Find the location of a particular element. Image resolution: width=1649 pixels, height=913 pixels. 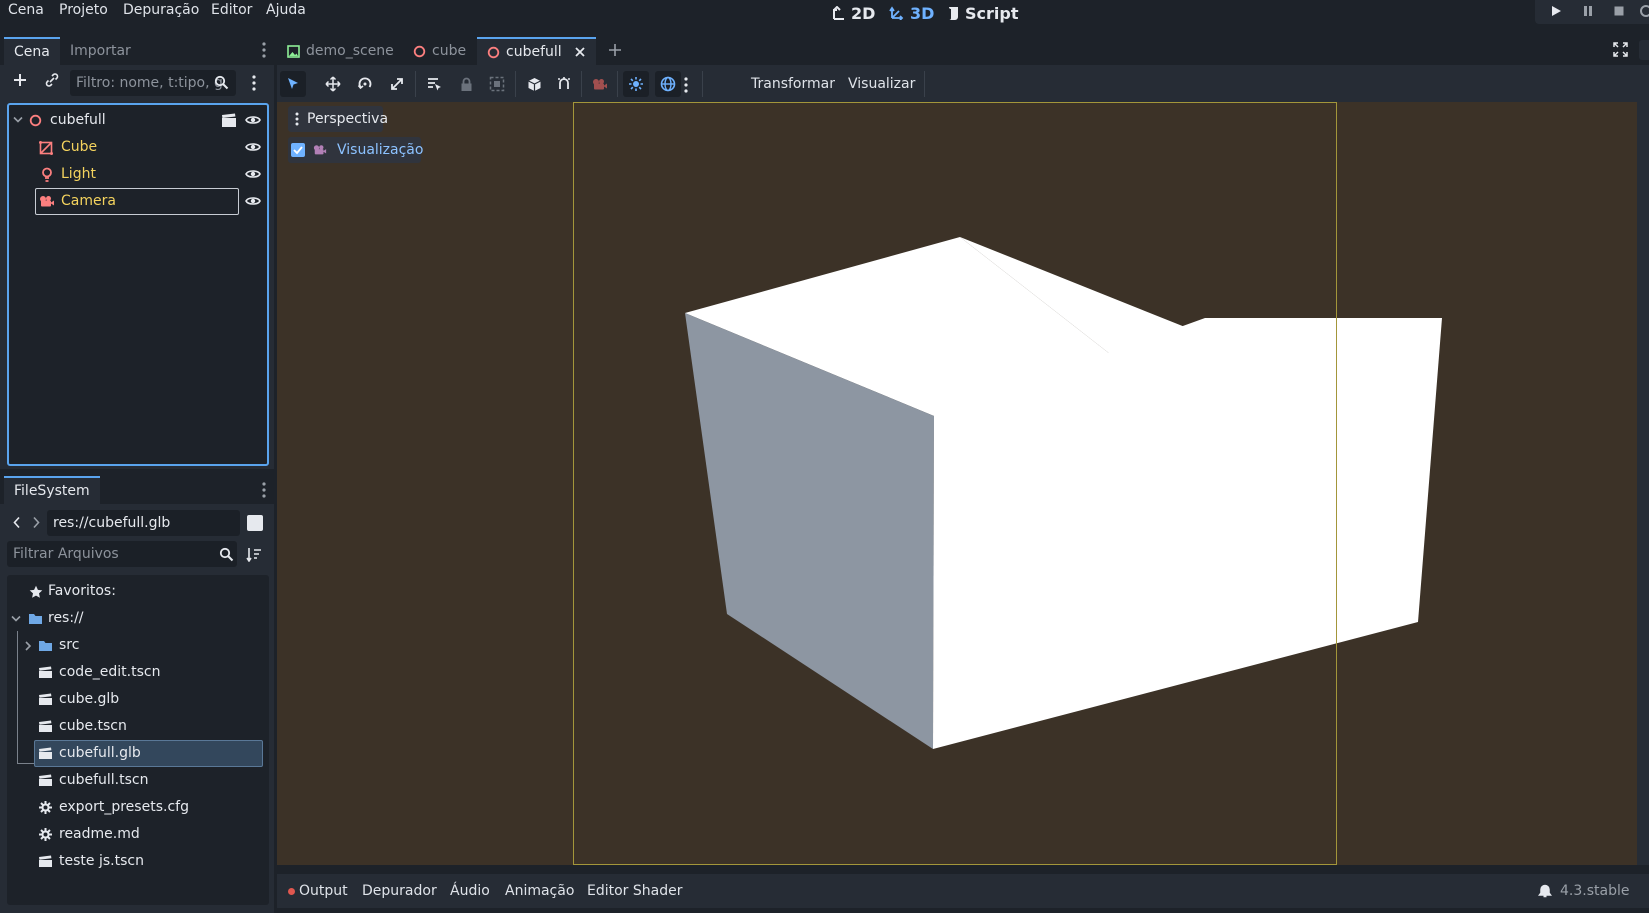

file-item-readme: readme.md is located at coordinates (138, 834).